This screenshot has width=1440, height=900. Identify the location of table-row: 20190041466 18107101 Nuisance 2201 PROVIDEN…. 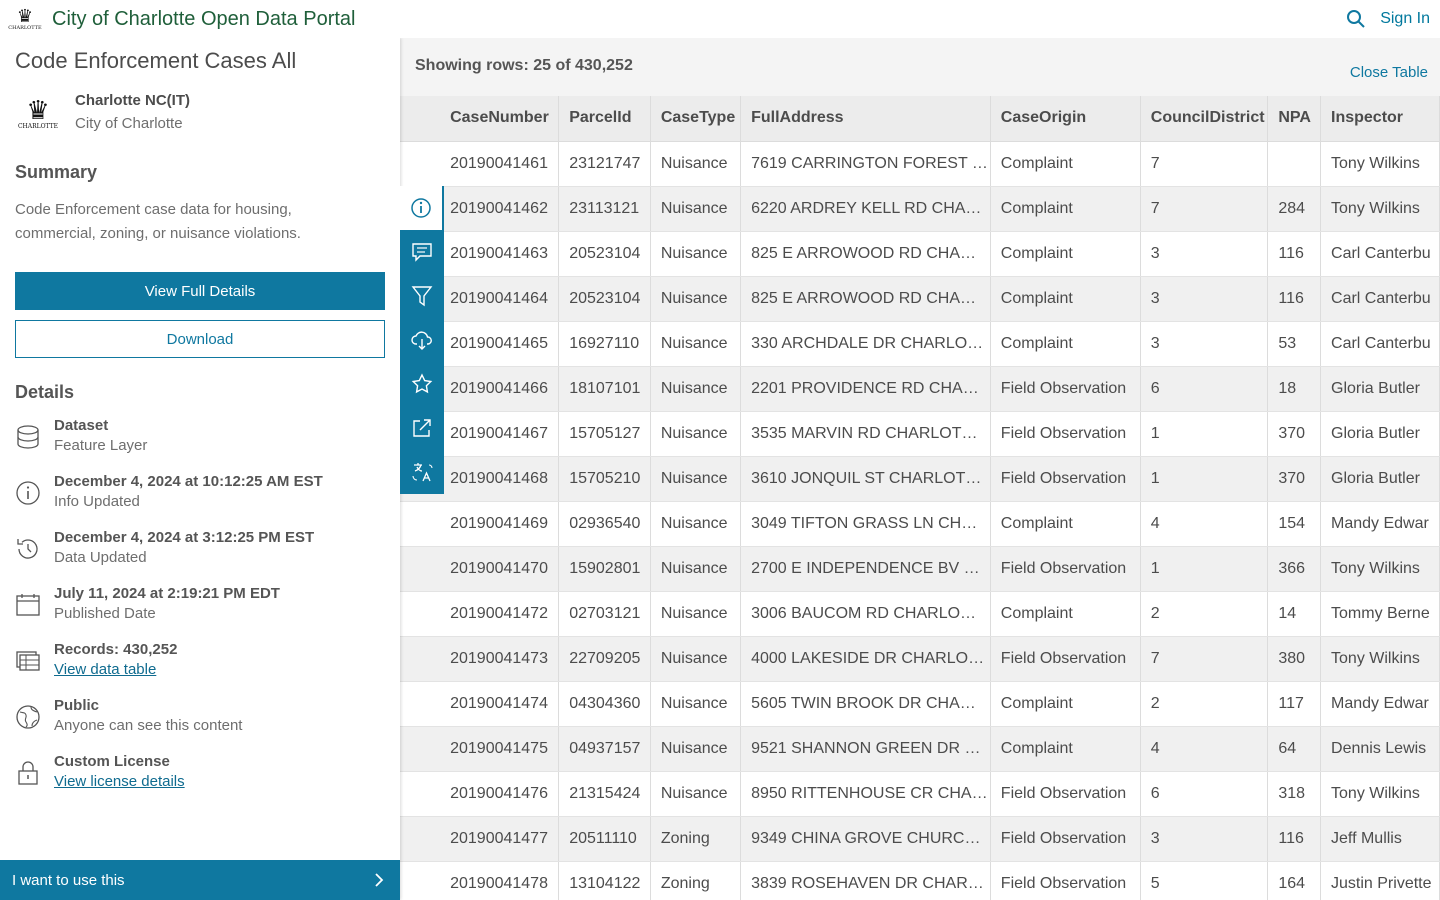
(920, 389).